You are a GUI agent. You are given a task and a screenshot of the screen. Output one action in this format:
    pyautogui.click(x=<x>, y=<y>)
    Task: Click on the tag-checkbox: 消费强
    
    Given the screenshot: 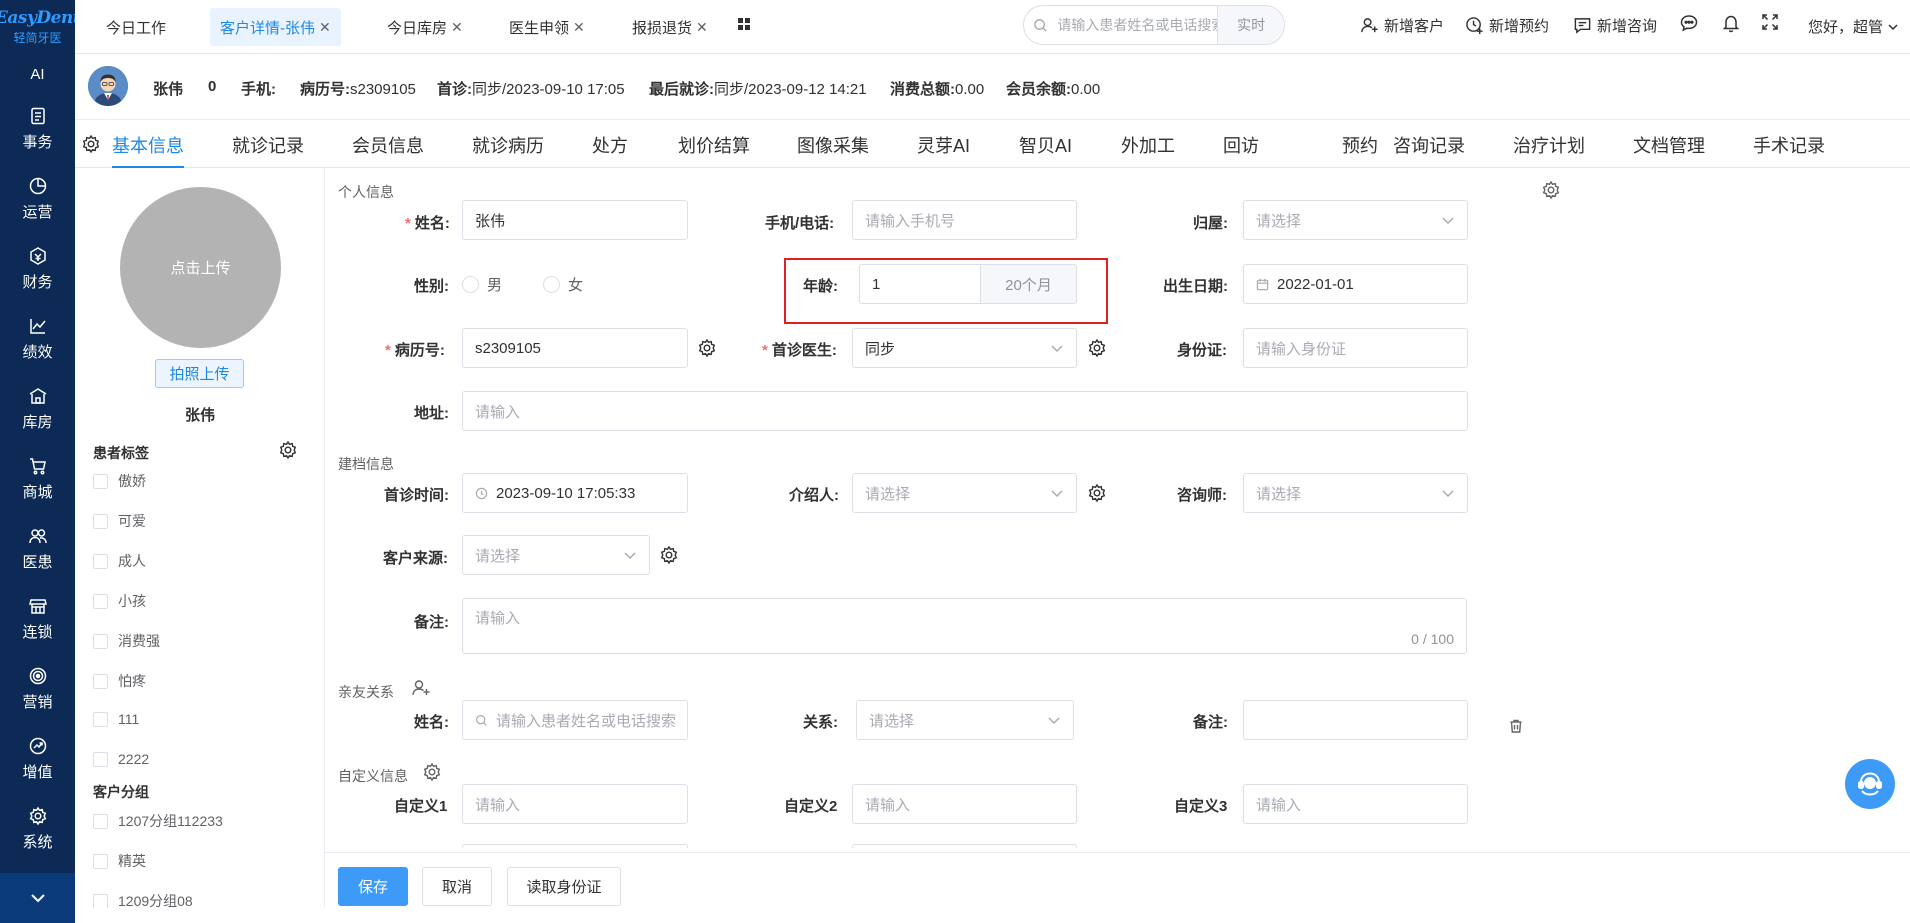 What is the action you would take?
    pyautogui.click(x=126, y=641)
    